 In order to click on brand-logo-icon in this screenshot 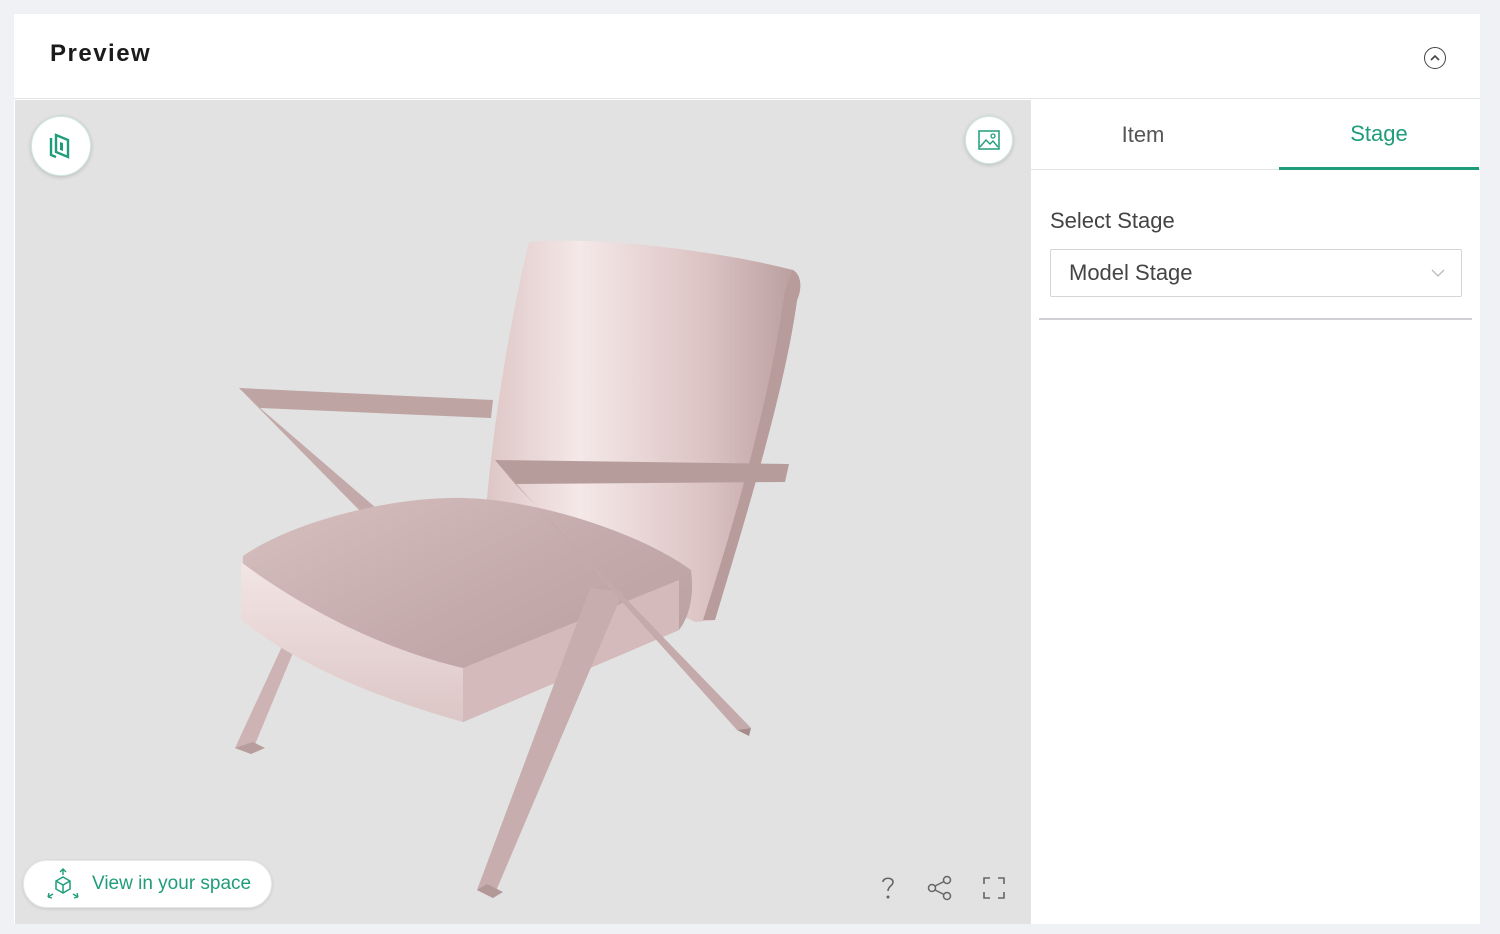, I will do `click(59, 146)`.